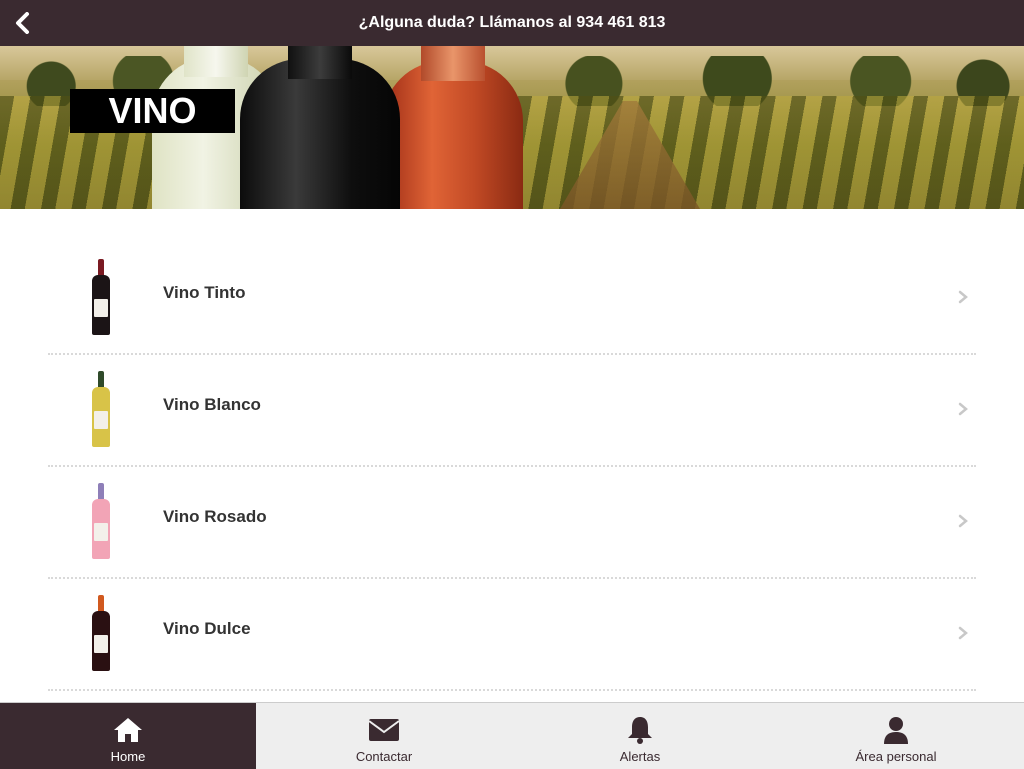 This screenshot has height=769, width=1024. Describe the element at coordinates (212, 404) in the screenshot. I see `list-item-label: Vino Blanco` at that location.